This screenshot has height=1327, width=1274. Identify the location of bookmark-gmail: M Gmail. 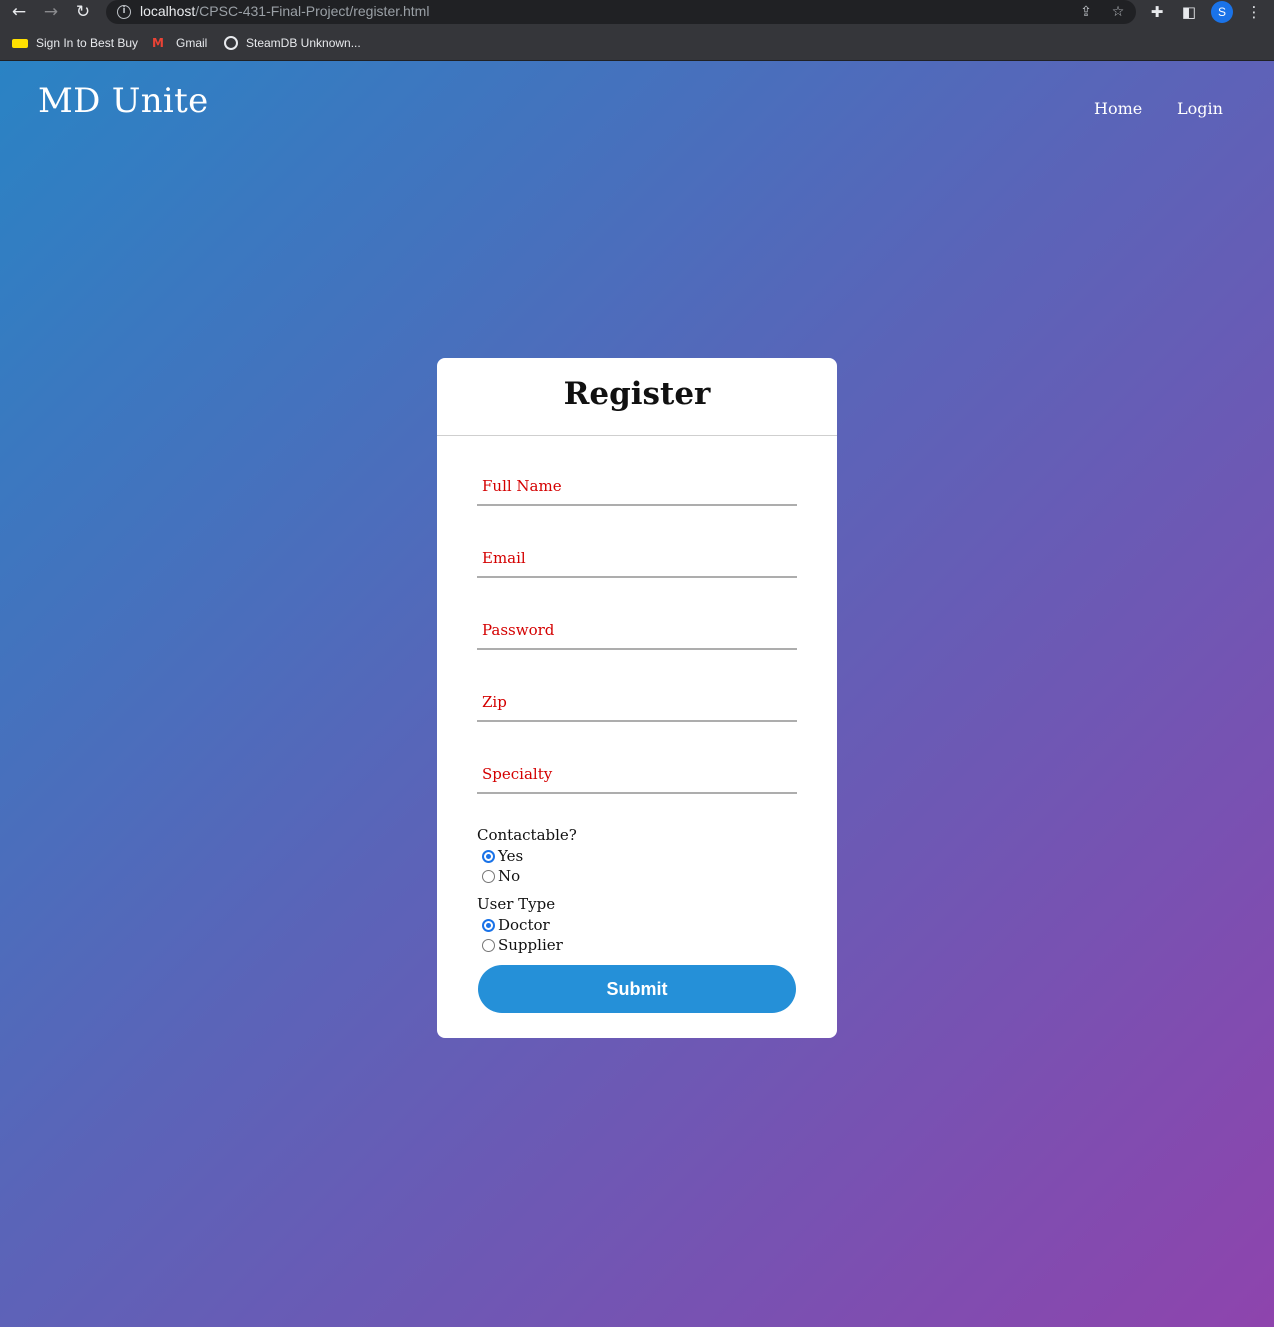
(179, 43).